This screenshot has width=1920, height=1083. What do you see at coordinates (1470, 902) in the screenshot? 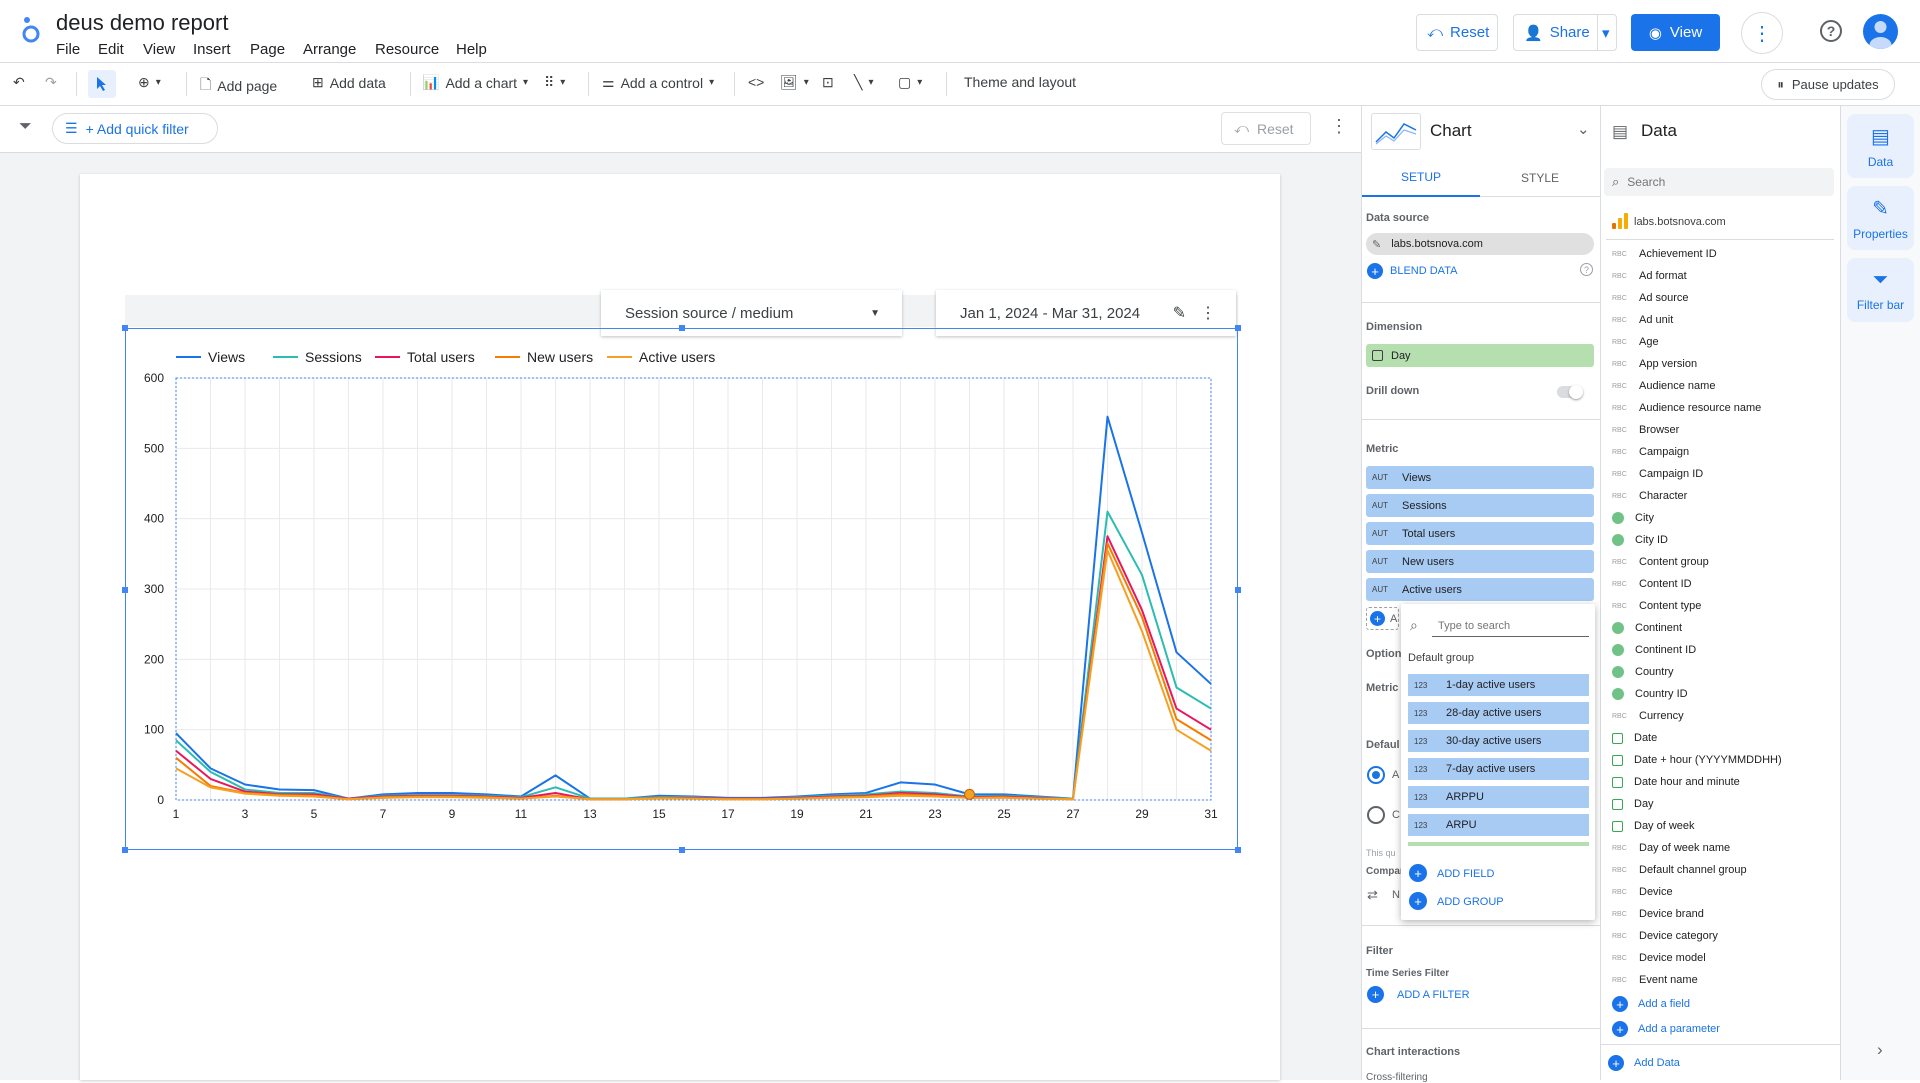
I see `add-group-link: ADD GROUP` at bounding box center [1470, 902].